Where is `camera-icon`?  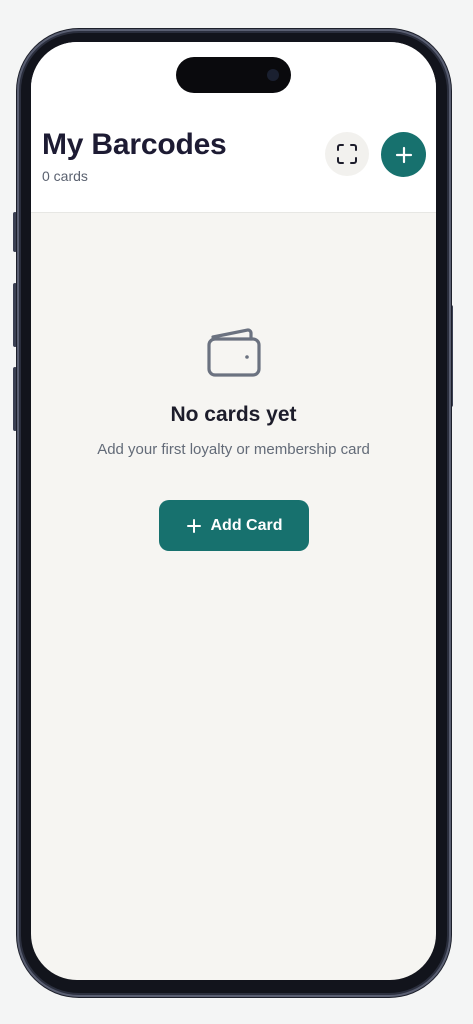 camera-icon is located at coordinates (273, 75).